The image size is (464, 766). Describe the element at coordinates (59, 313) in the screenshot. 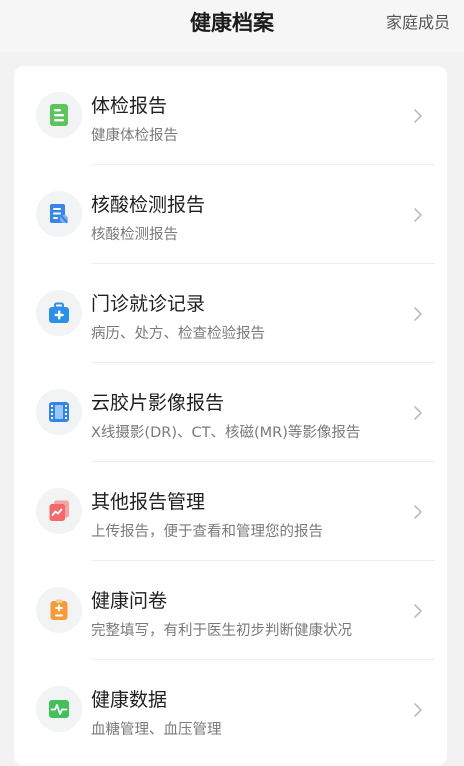

I see `medical-kit-icon` at that location.